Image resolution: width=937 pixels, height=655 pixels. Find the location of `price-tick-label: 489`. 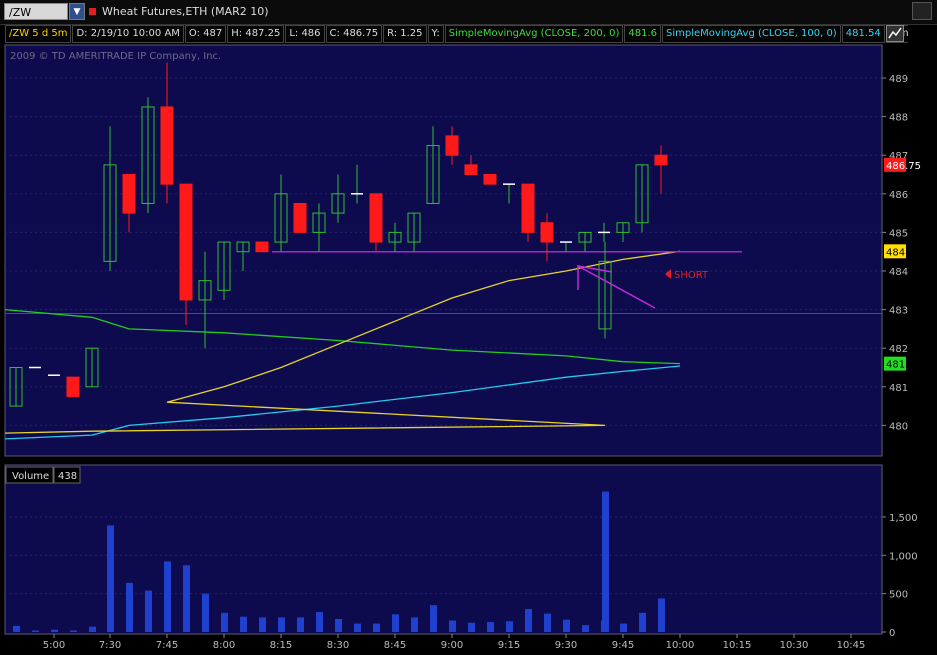

price-tick-label: 489 is located at coordinates (898, 79).